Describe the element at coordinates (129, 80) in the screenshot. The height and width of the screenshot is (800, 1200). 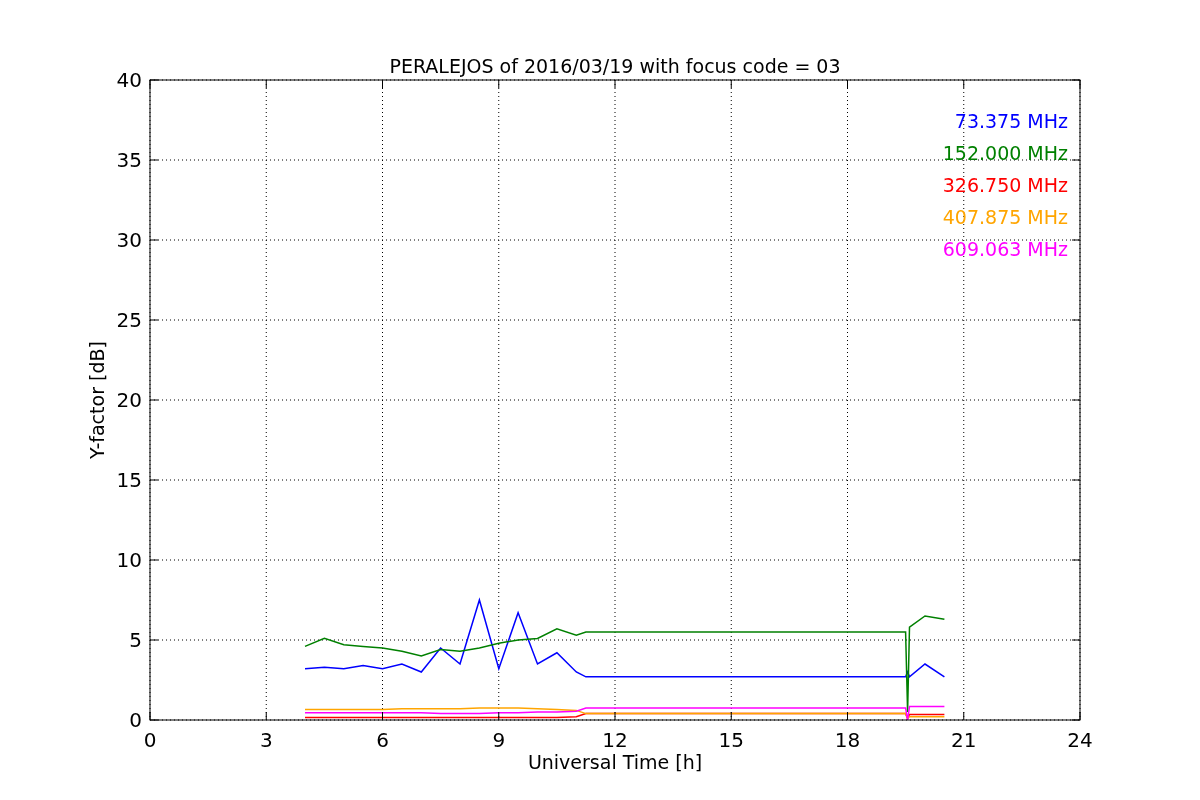
I see `y-tick-label: 40` at that location.